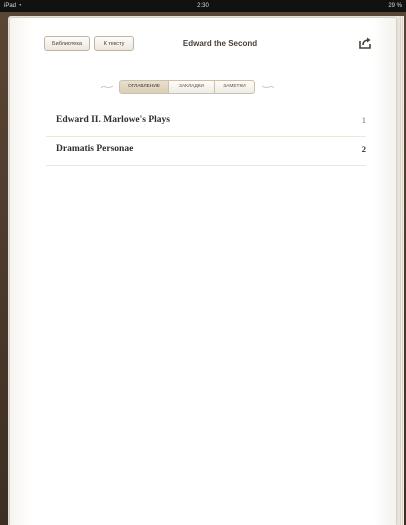 The height and width of the screenshot is (525, 406). Describe the element at coordinates (144, 87) in the screenshot. I see `tab-contents: ОГЛАВЛЕНИЕ` at that location.